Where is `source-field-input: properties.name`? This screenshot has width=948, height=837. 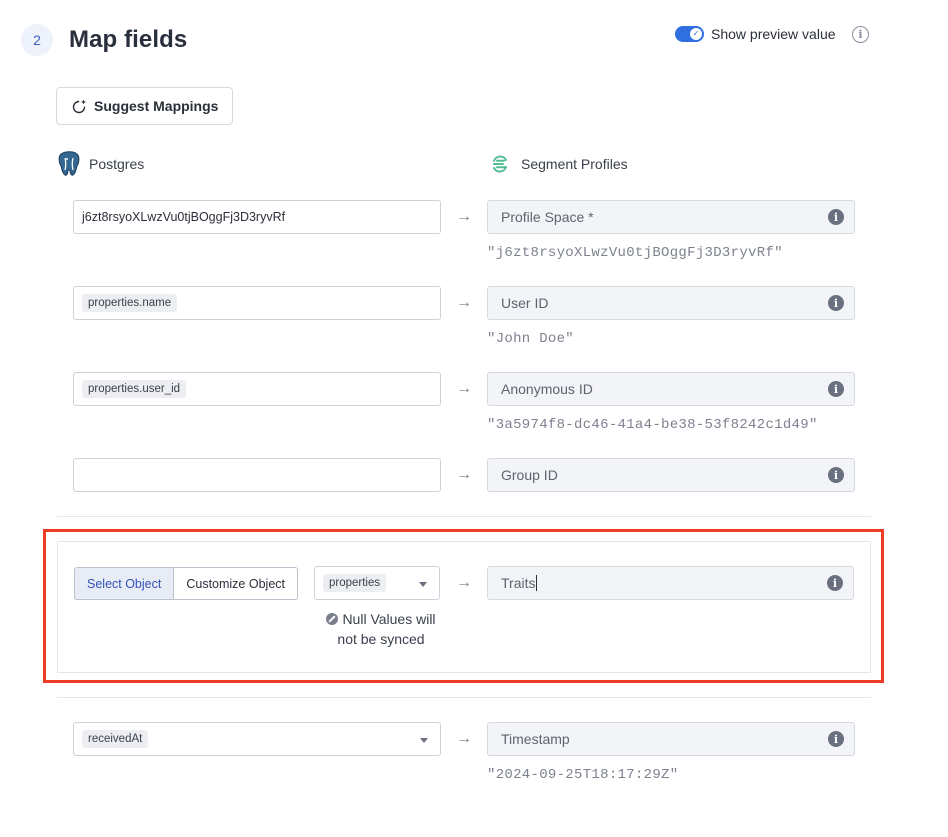
source-field-input: properties.name is located at coordinates (257, 303).